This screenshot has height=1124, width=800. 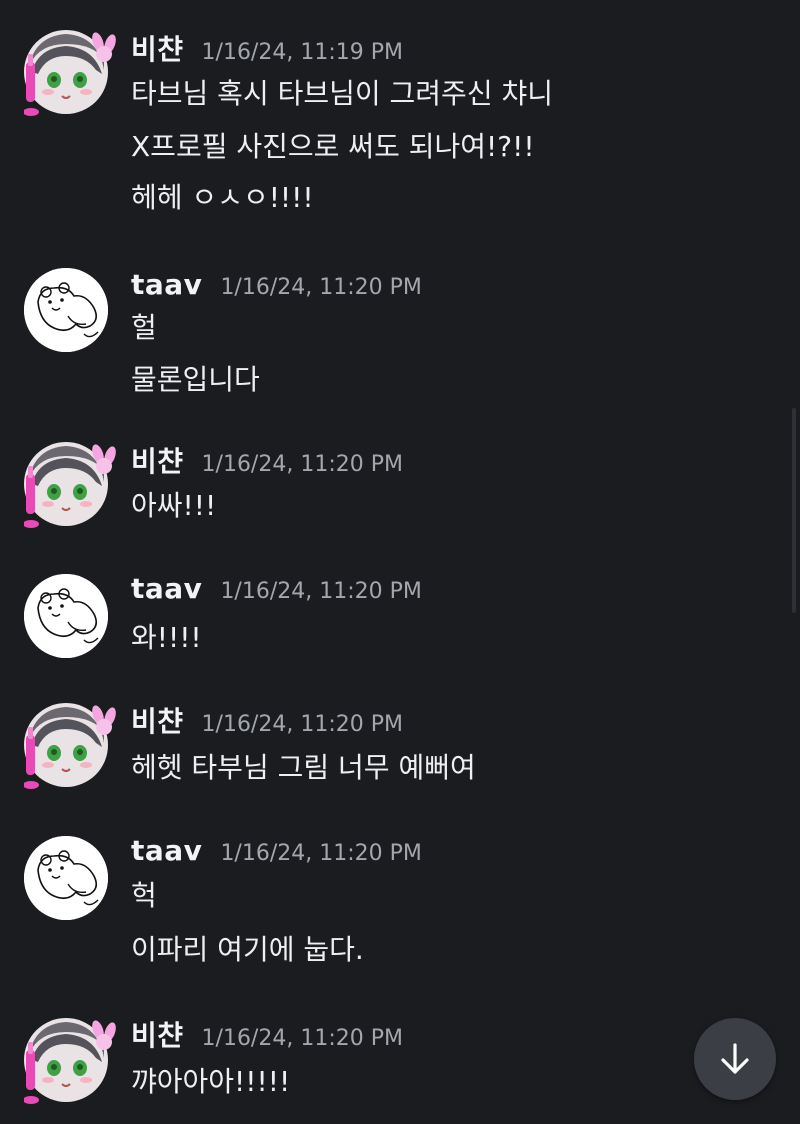 I want to click on jump-to-bottom-button, so click(x=735, y=1059).